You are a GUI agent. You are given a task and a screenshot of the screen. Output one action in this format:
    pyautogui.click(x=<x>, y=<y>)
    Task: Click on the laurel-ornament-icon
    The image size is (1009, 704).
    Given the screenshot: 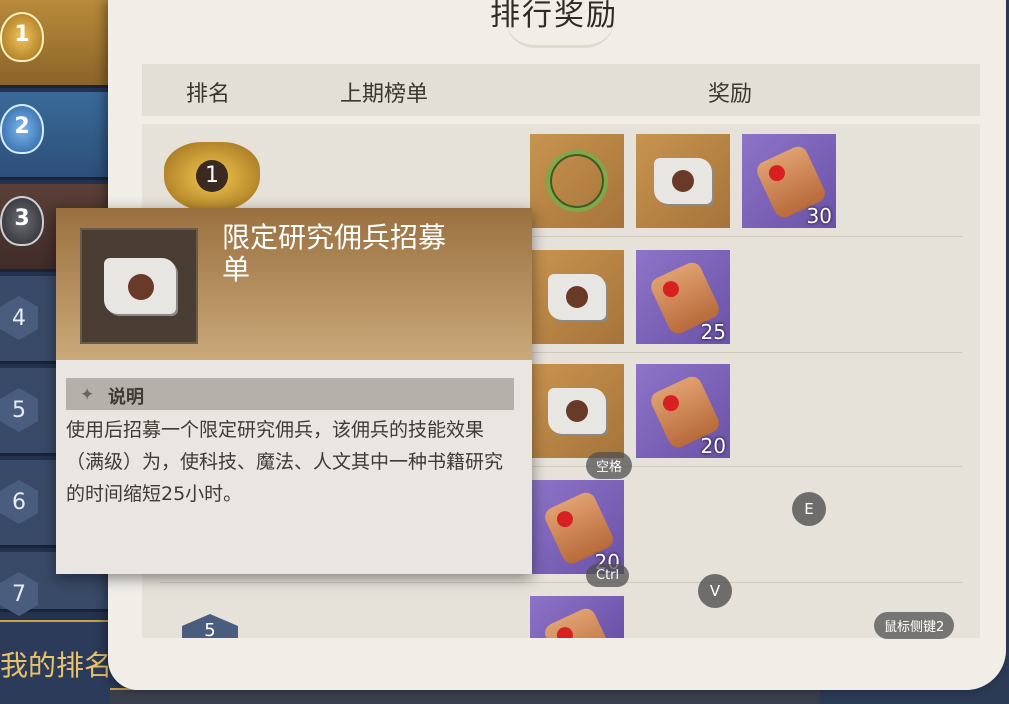 What is the action you would take?
    pyautogui.click(x=560, y=33)
    